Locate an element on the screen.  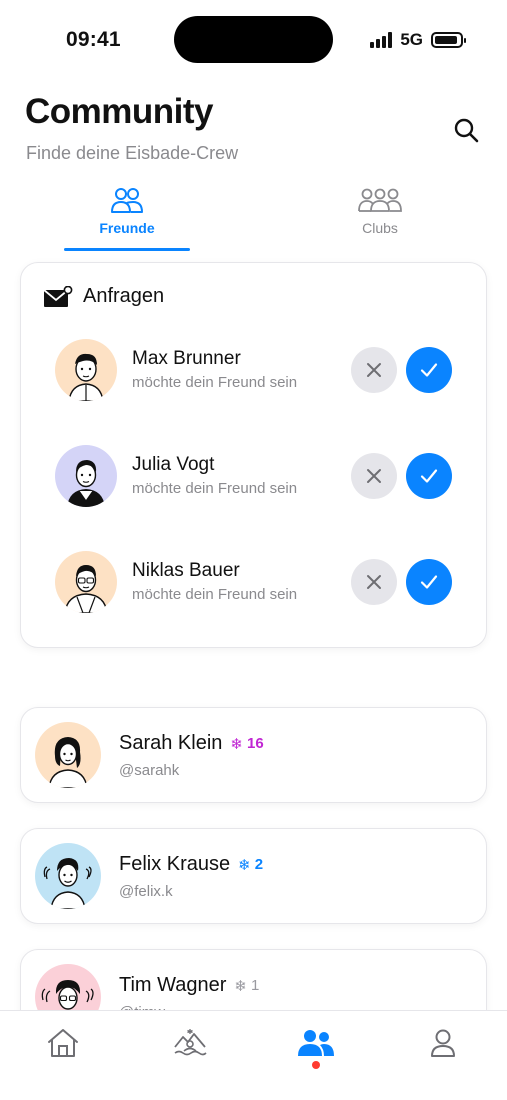
dynamic-island is located at coordinates (253, 39).